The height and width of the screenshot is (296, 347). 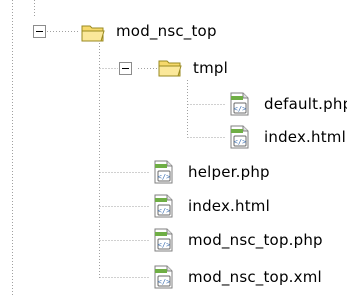 I want to click on tree-node-label: mod_nsc_top.php, so click(x=255, y=240).